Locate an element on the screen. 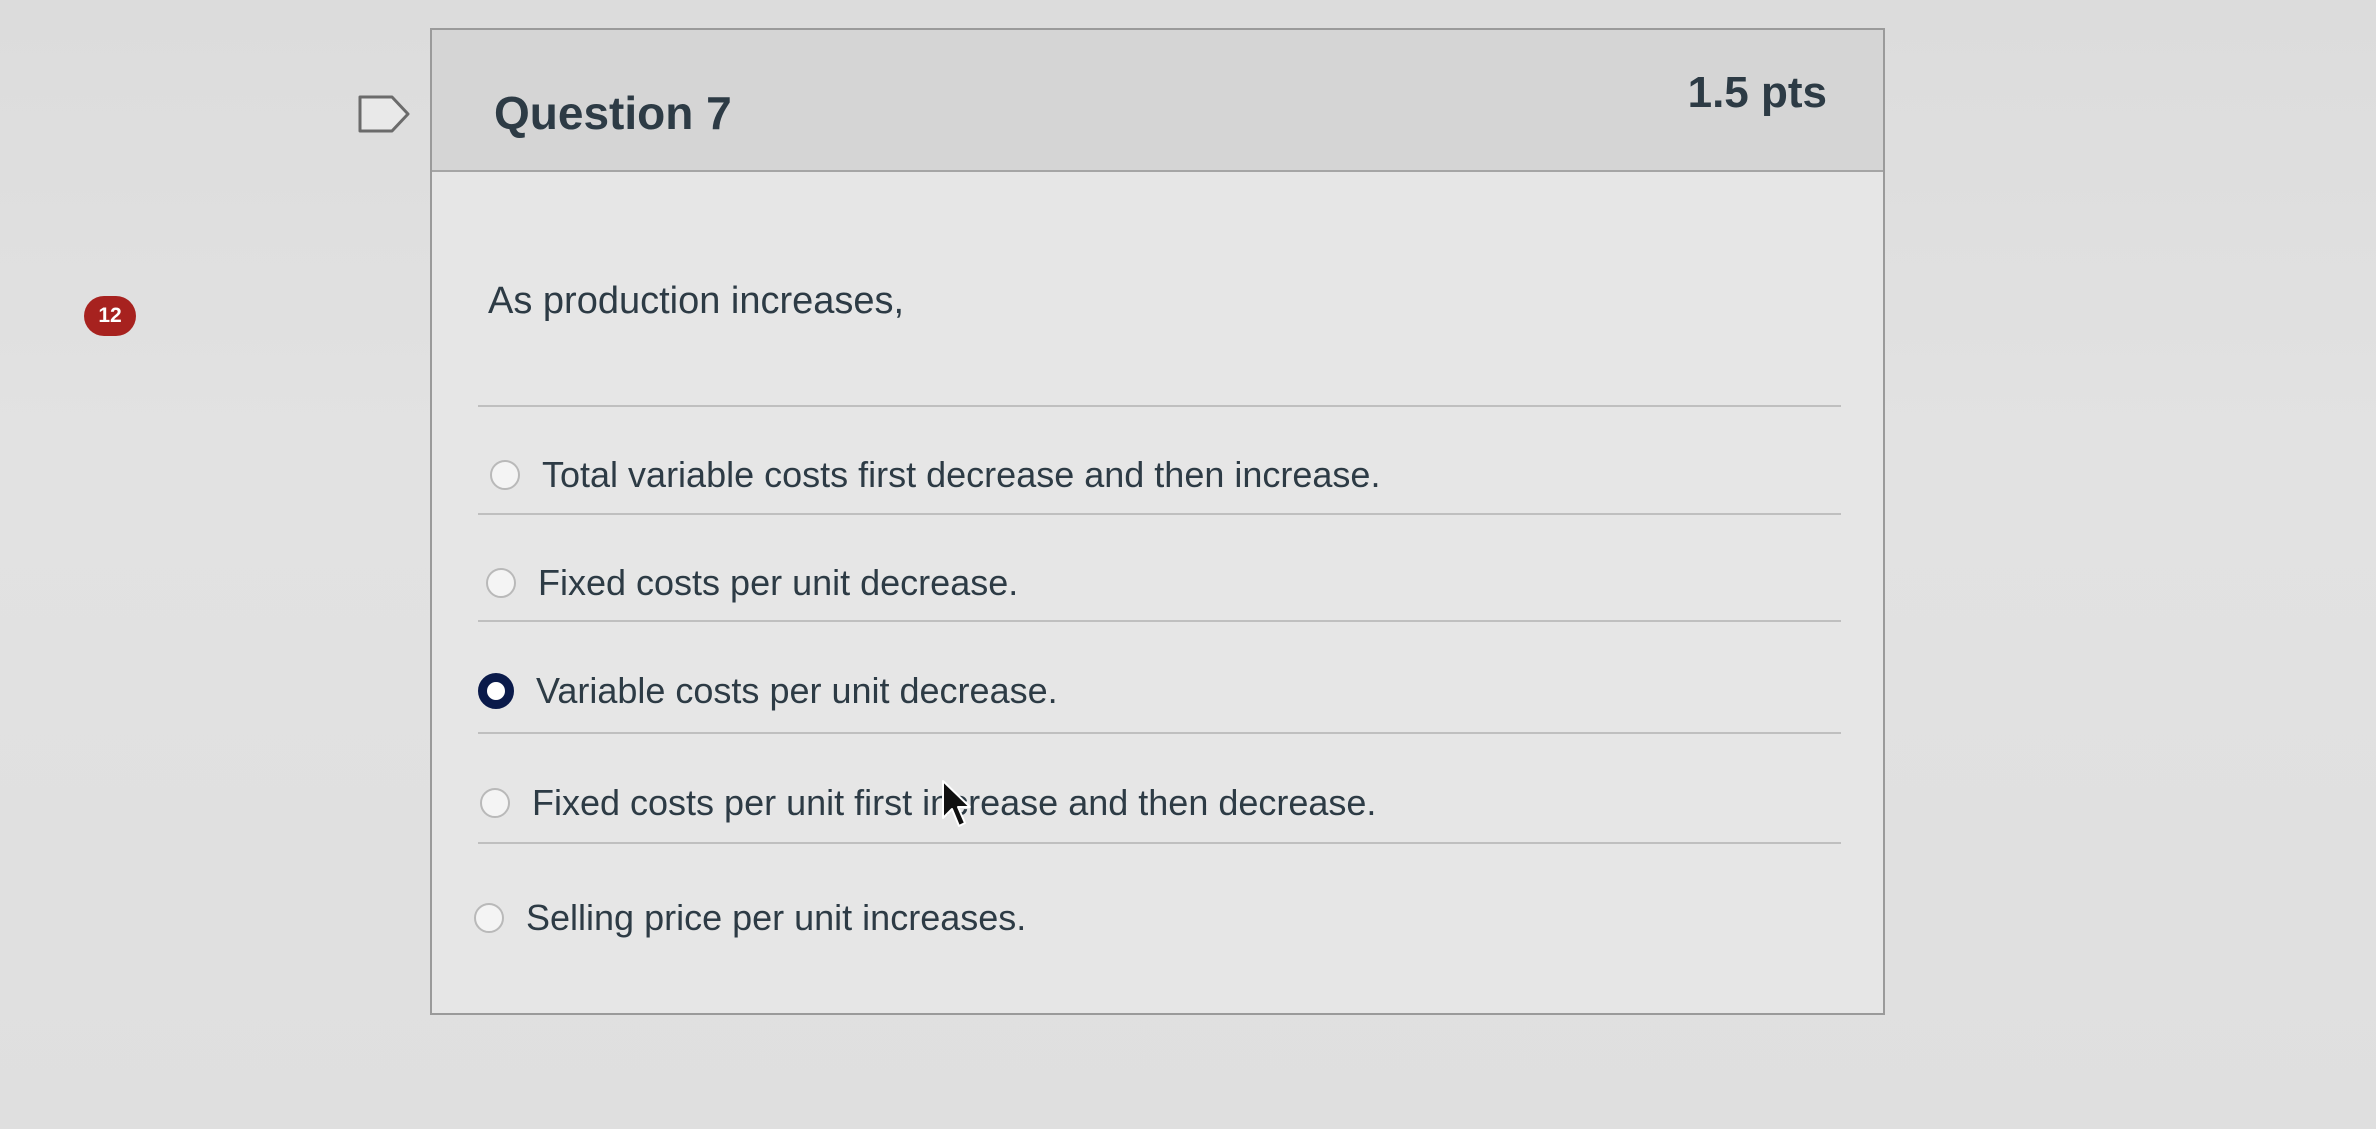 The height and width of the screenshot is (1129, 2376). answer-option: Fixed costs per unit decrease. is located at coordinates (752, 583).